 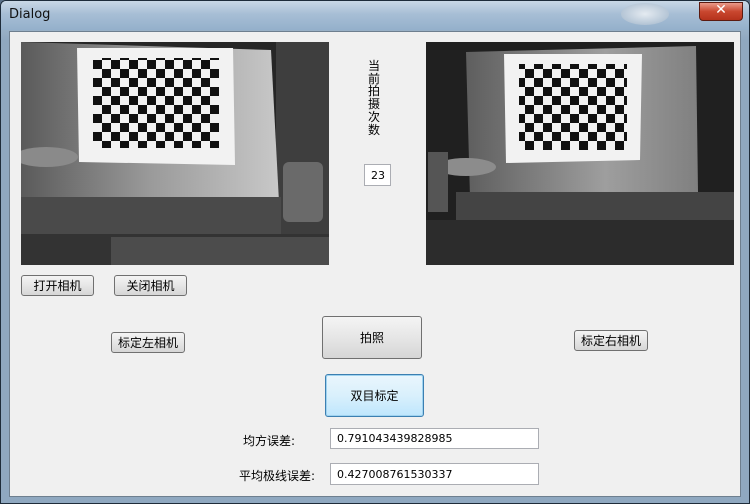 I want to click on close-icon: ✕, so click(x=721, y=10).